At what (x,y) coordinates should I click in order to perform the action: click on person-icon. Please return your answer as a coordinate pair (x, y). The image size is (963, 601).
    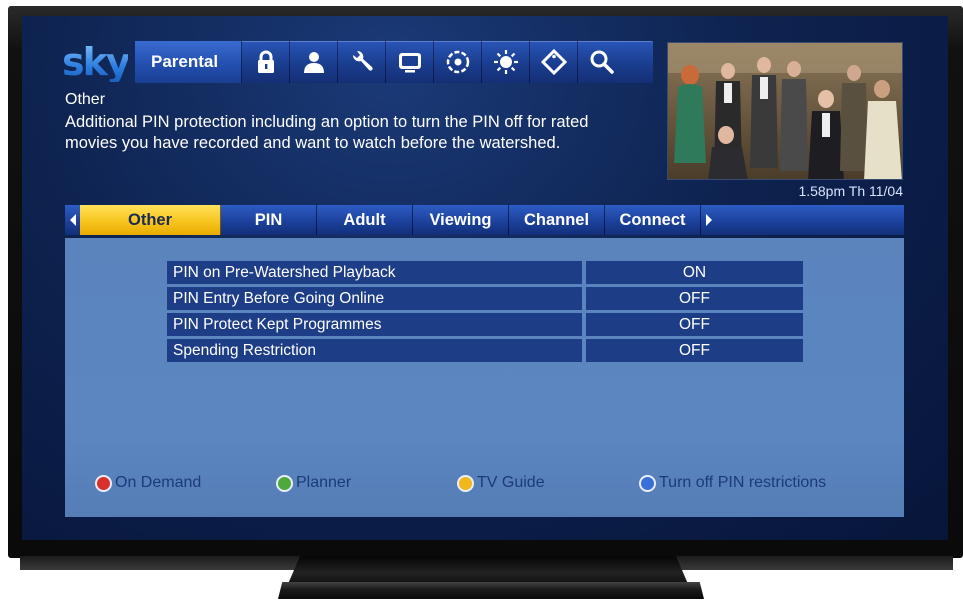
    Looking at the image, I should click on (313, 62).